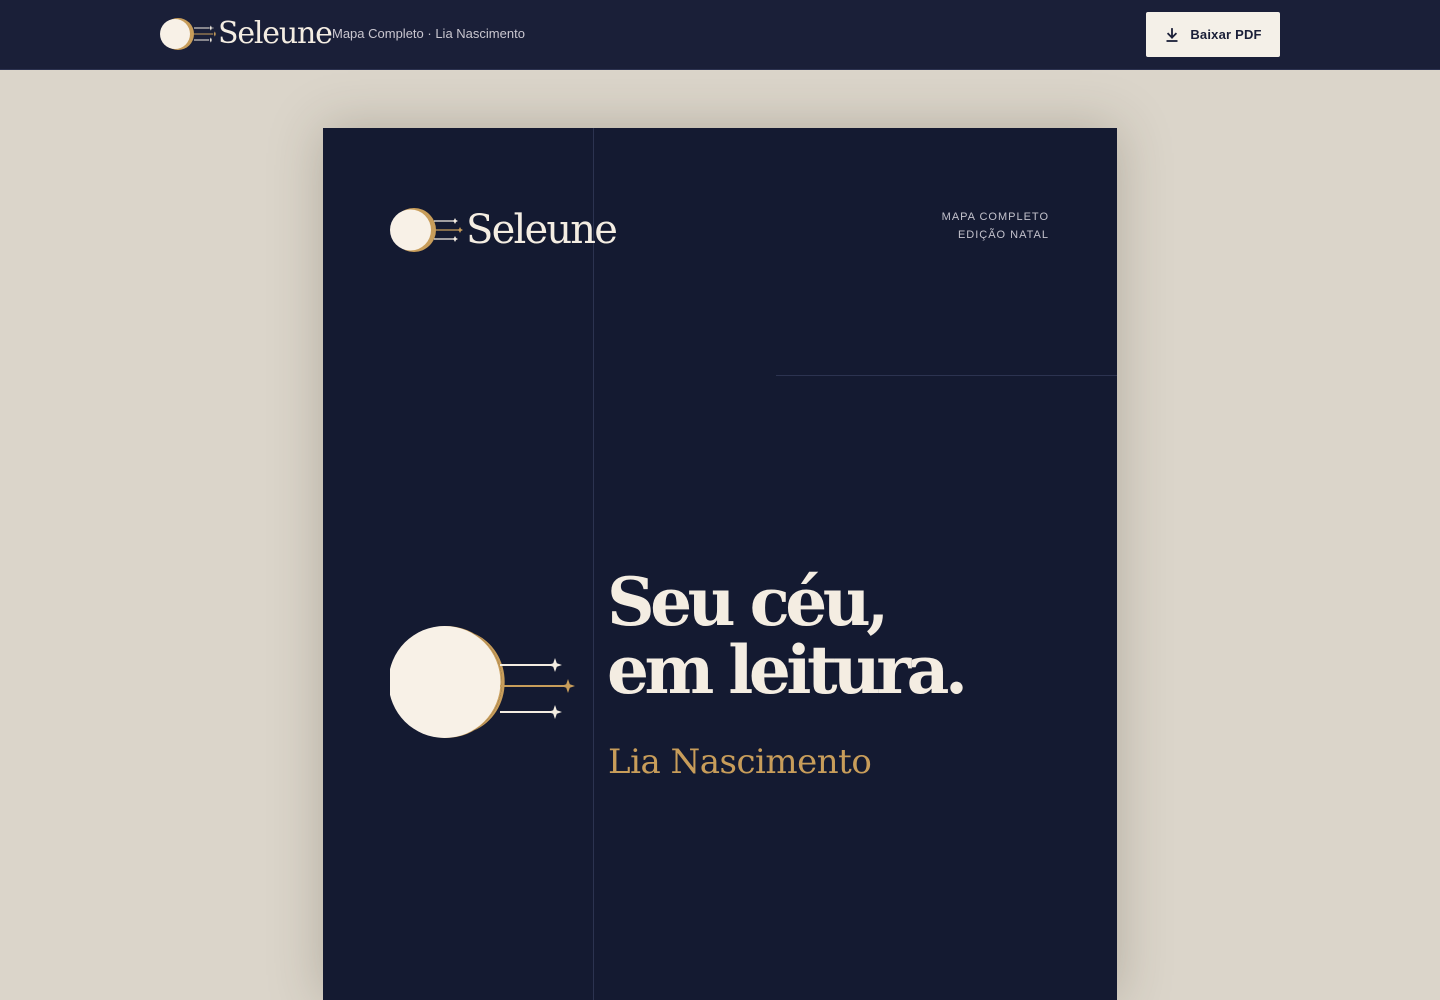 The image size is (1440, 1000). What do you see at coordinates (995, 217) in the screenshot?
I see `edition-line-1: MAPA COMPLETO` at bounding box center [995, 217].